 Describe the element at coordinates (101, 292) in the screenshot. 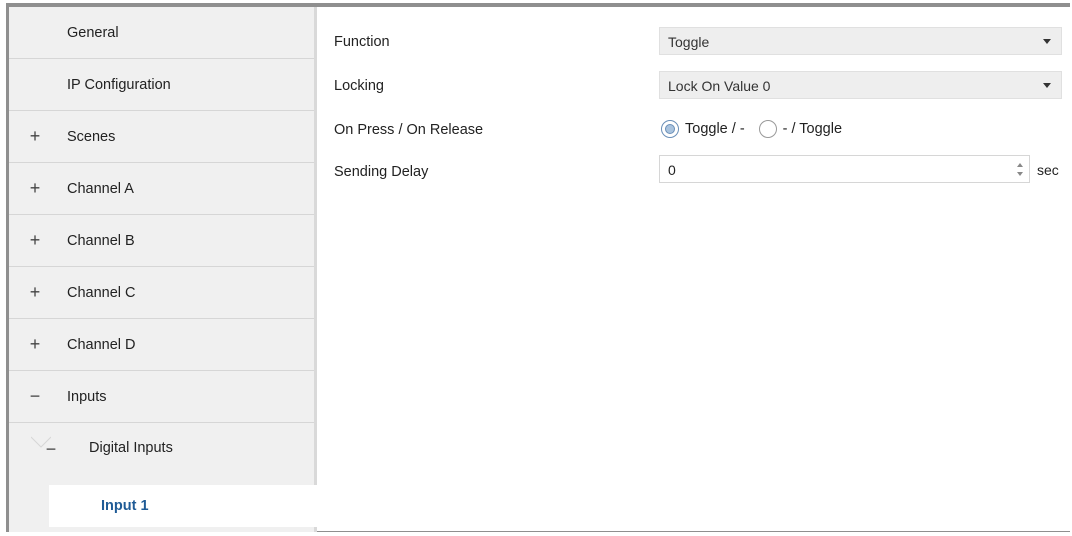

I see `sidebar-item-label: Channel C` at that location.